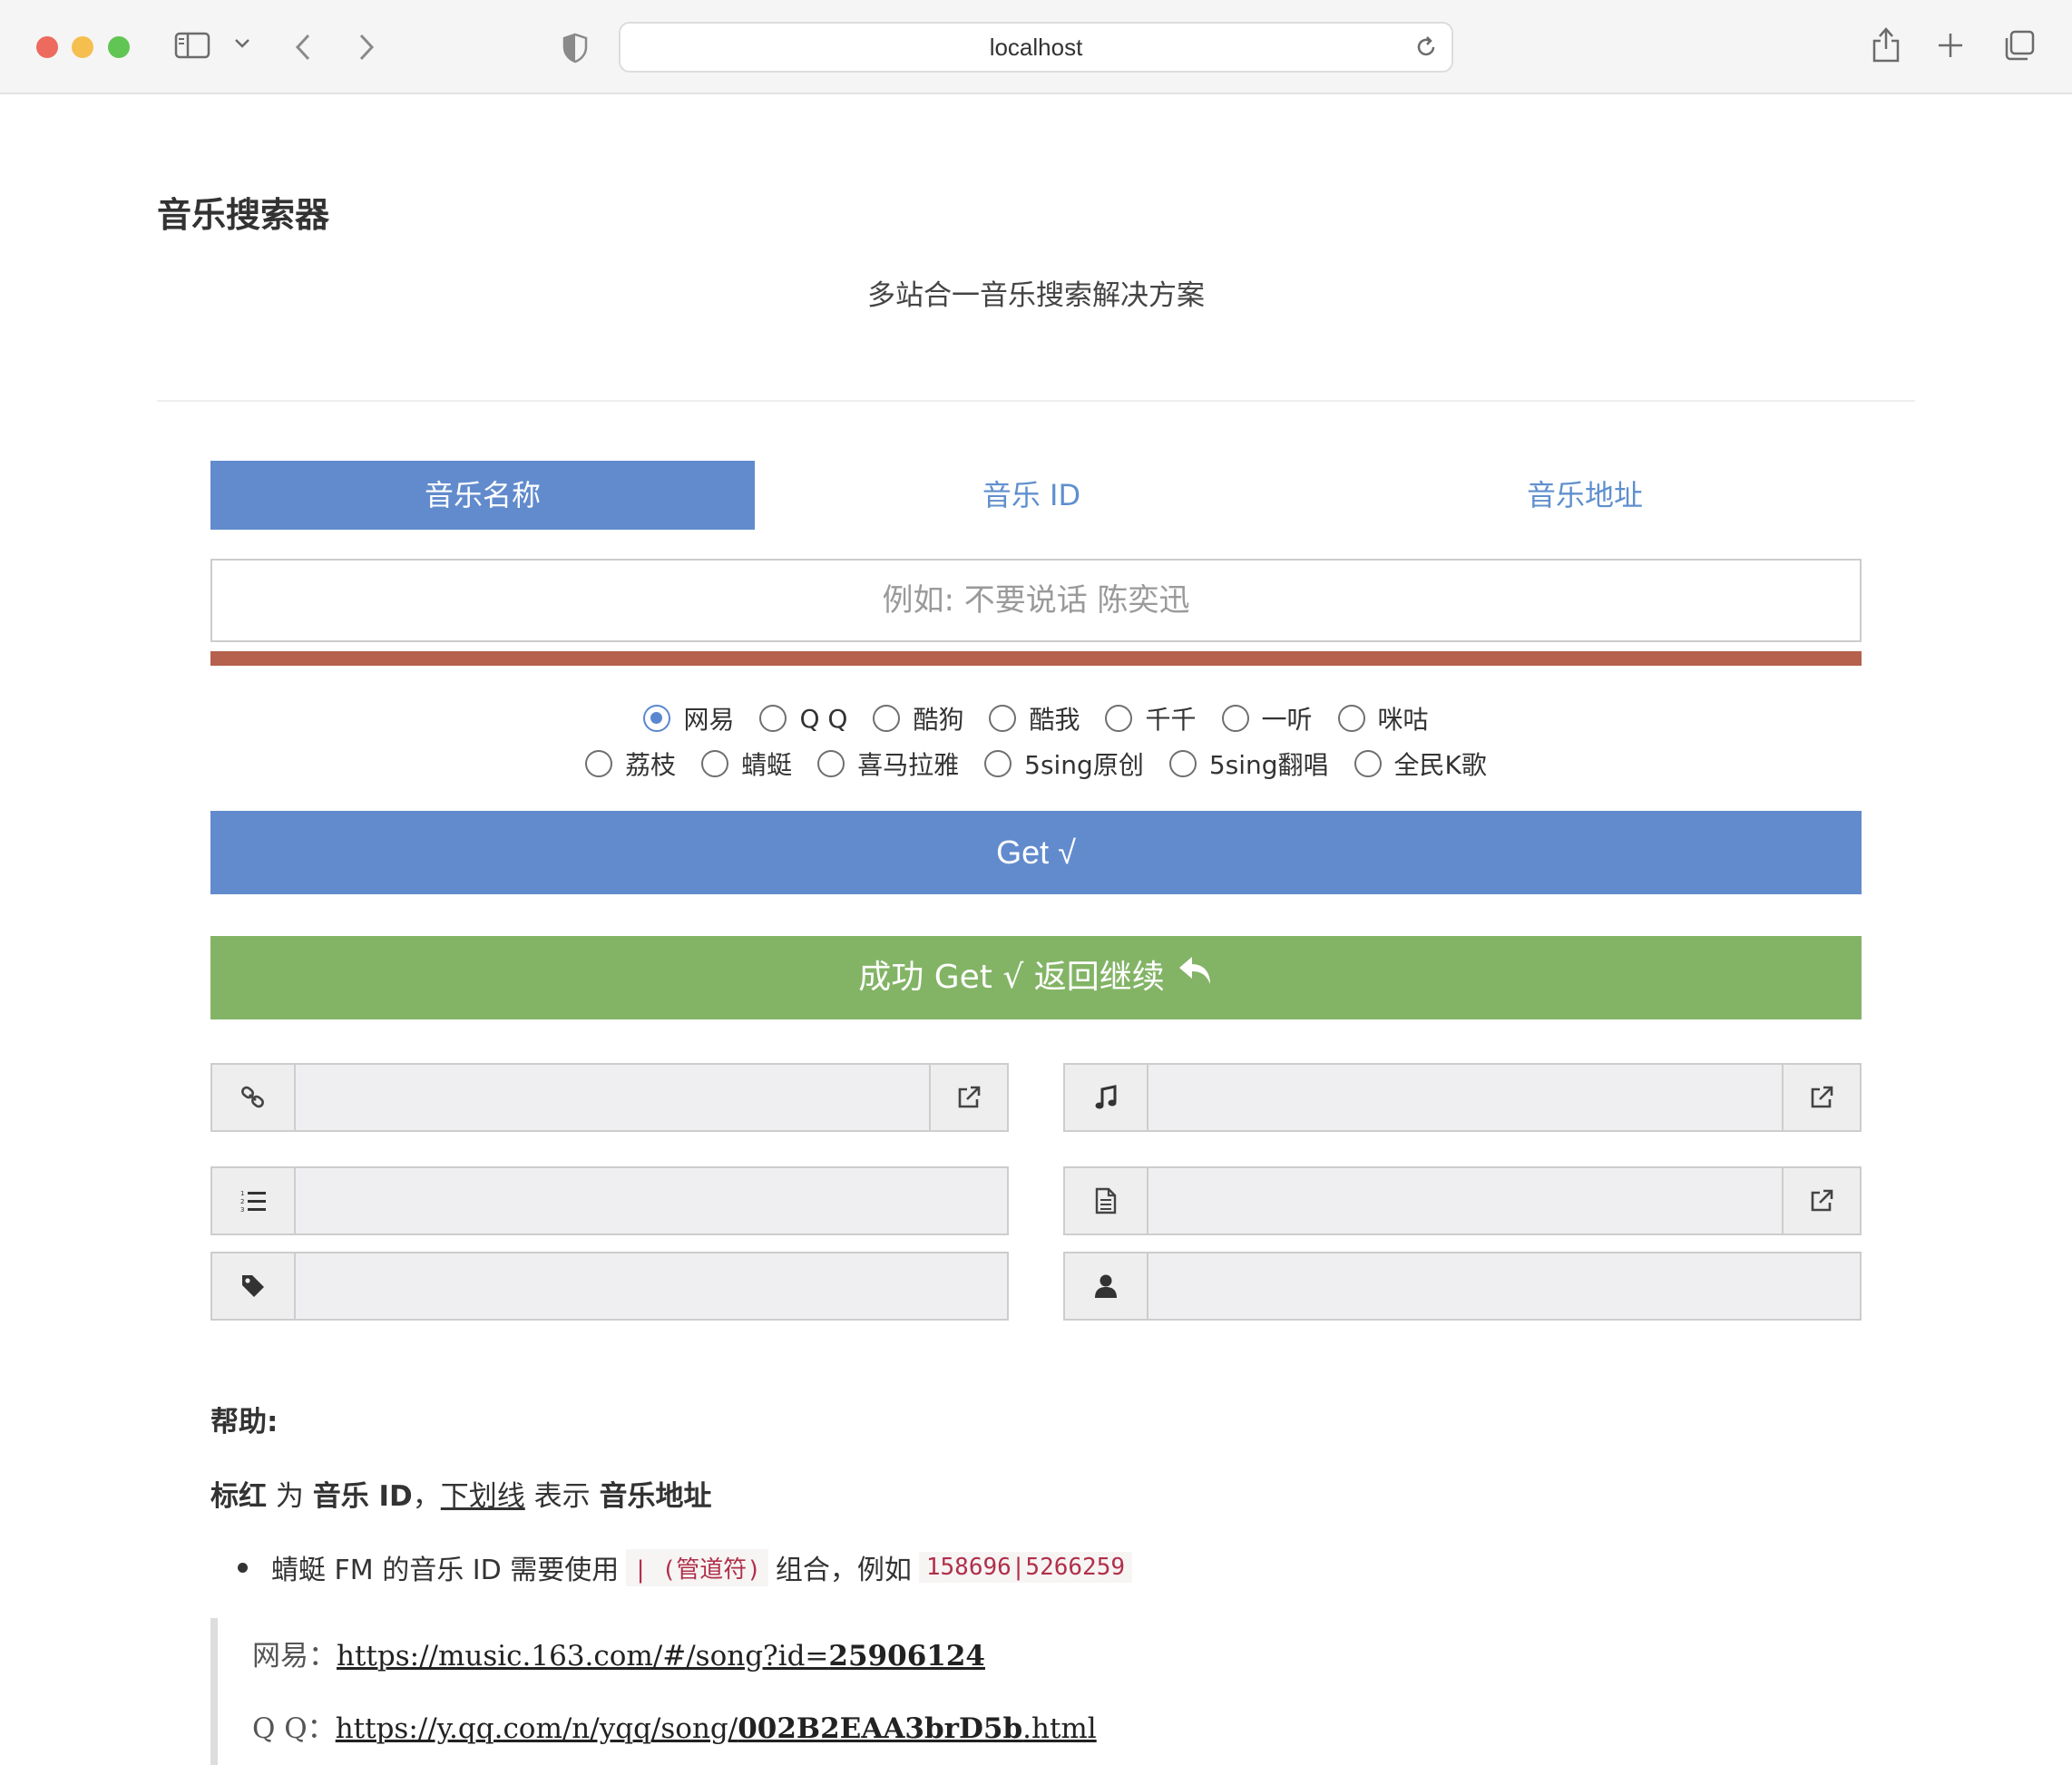 This screenshot has width=2072, height=1765. I want to click on radio-label: 一听, so click(1287, 720).